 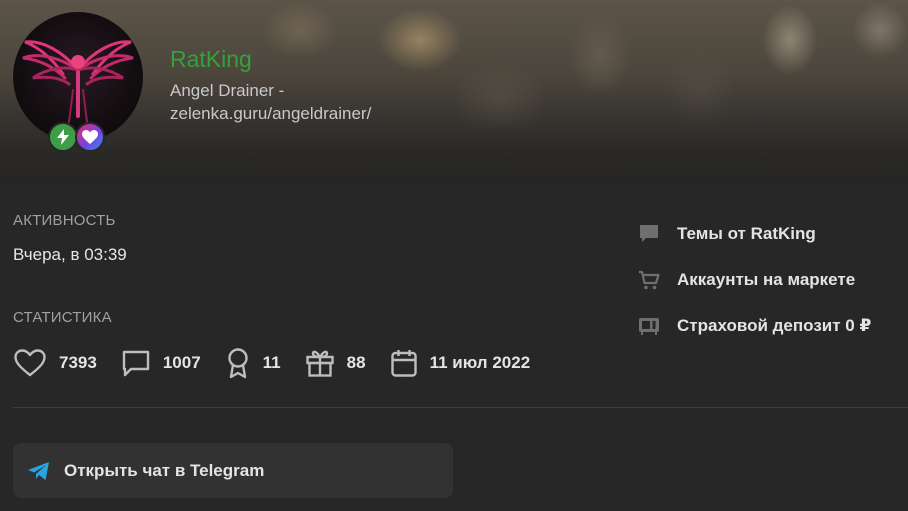 I want to click on heart-icon, so click(x=90, y=137).